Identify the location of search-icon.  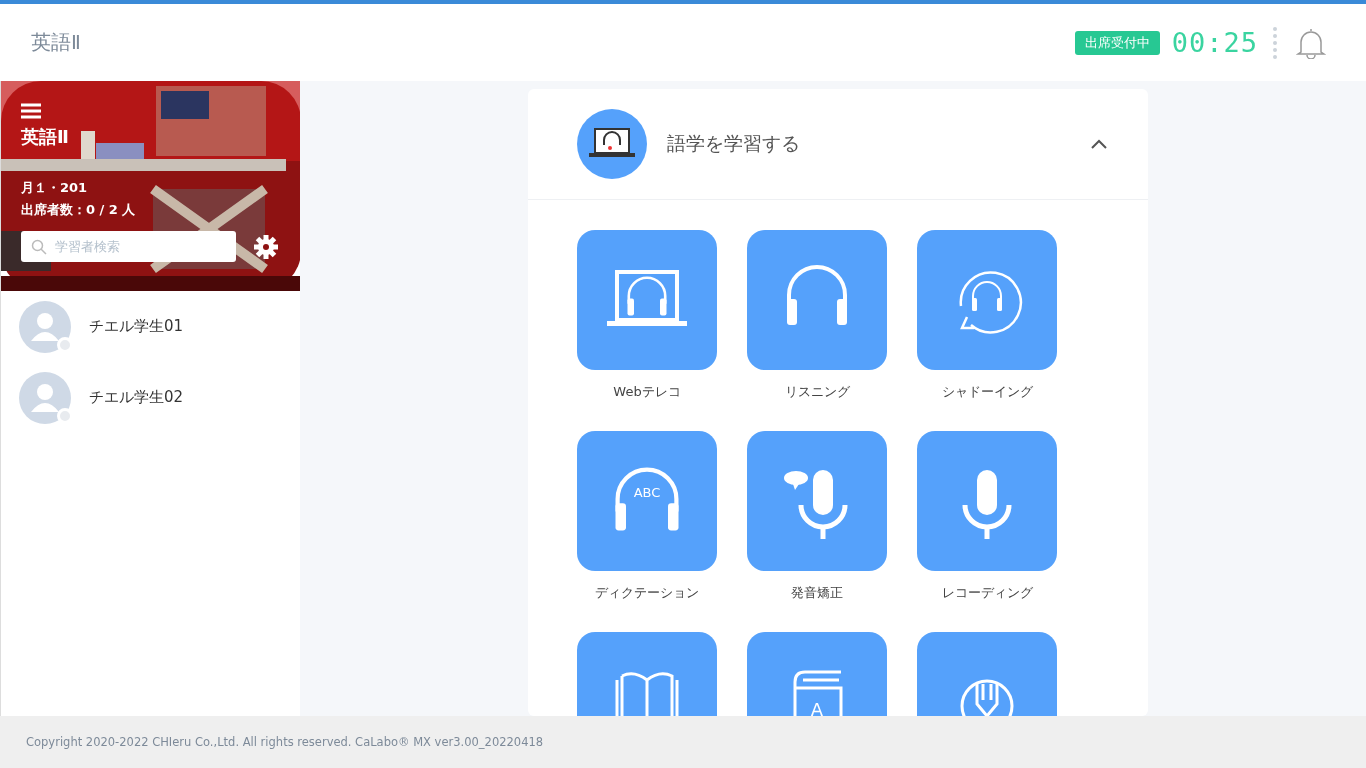
(39, 247).